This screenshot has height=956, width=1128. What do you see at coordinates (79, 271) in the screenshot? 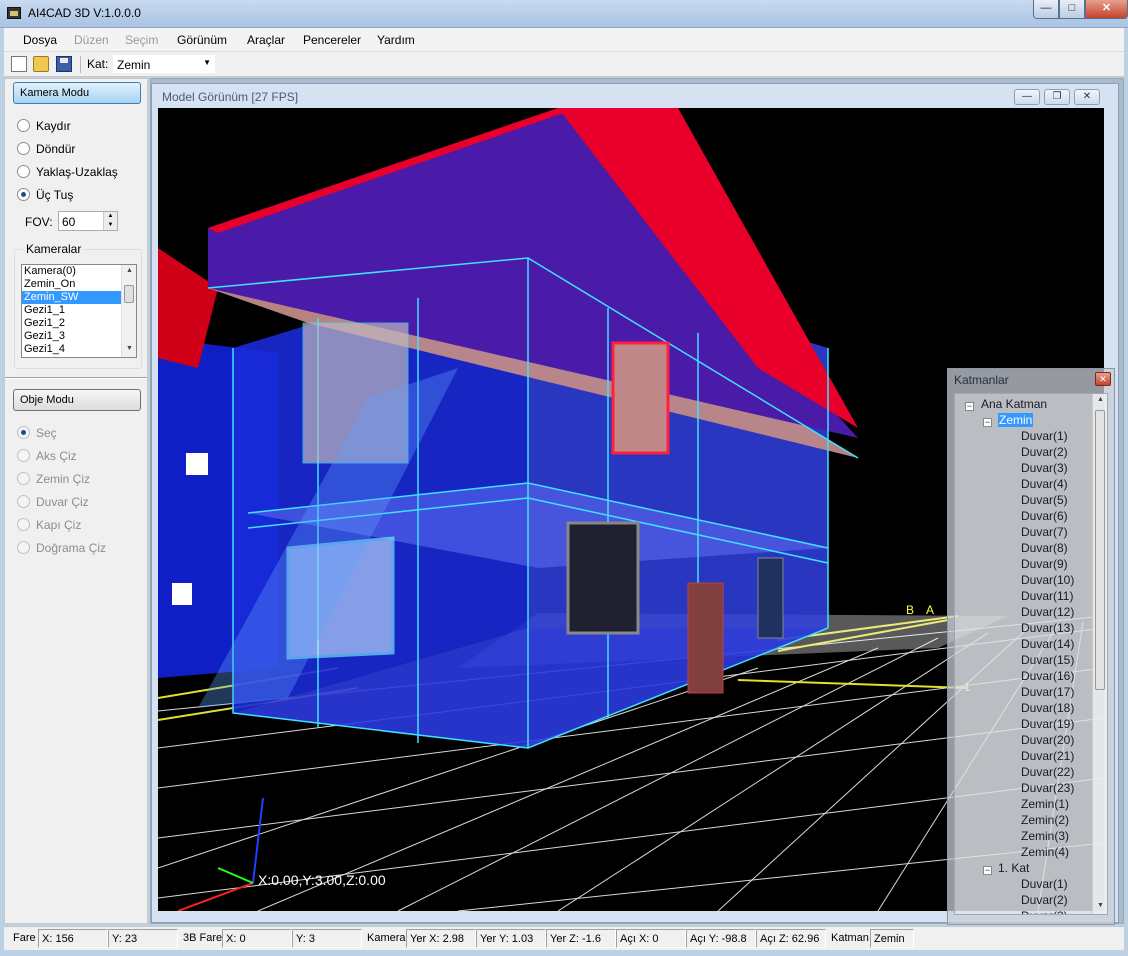
I see `list-item: Kamera(0)` at bounding box center [79, 271].